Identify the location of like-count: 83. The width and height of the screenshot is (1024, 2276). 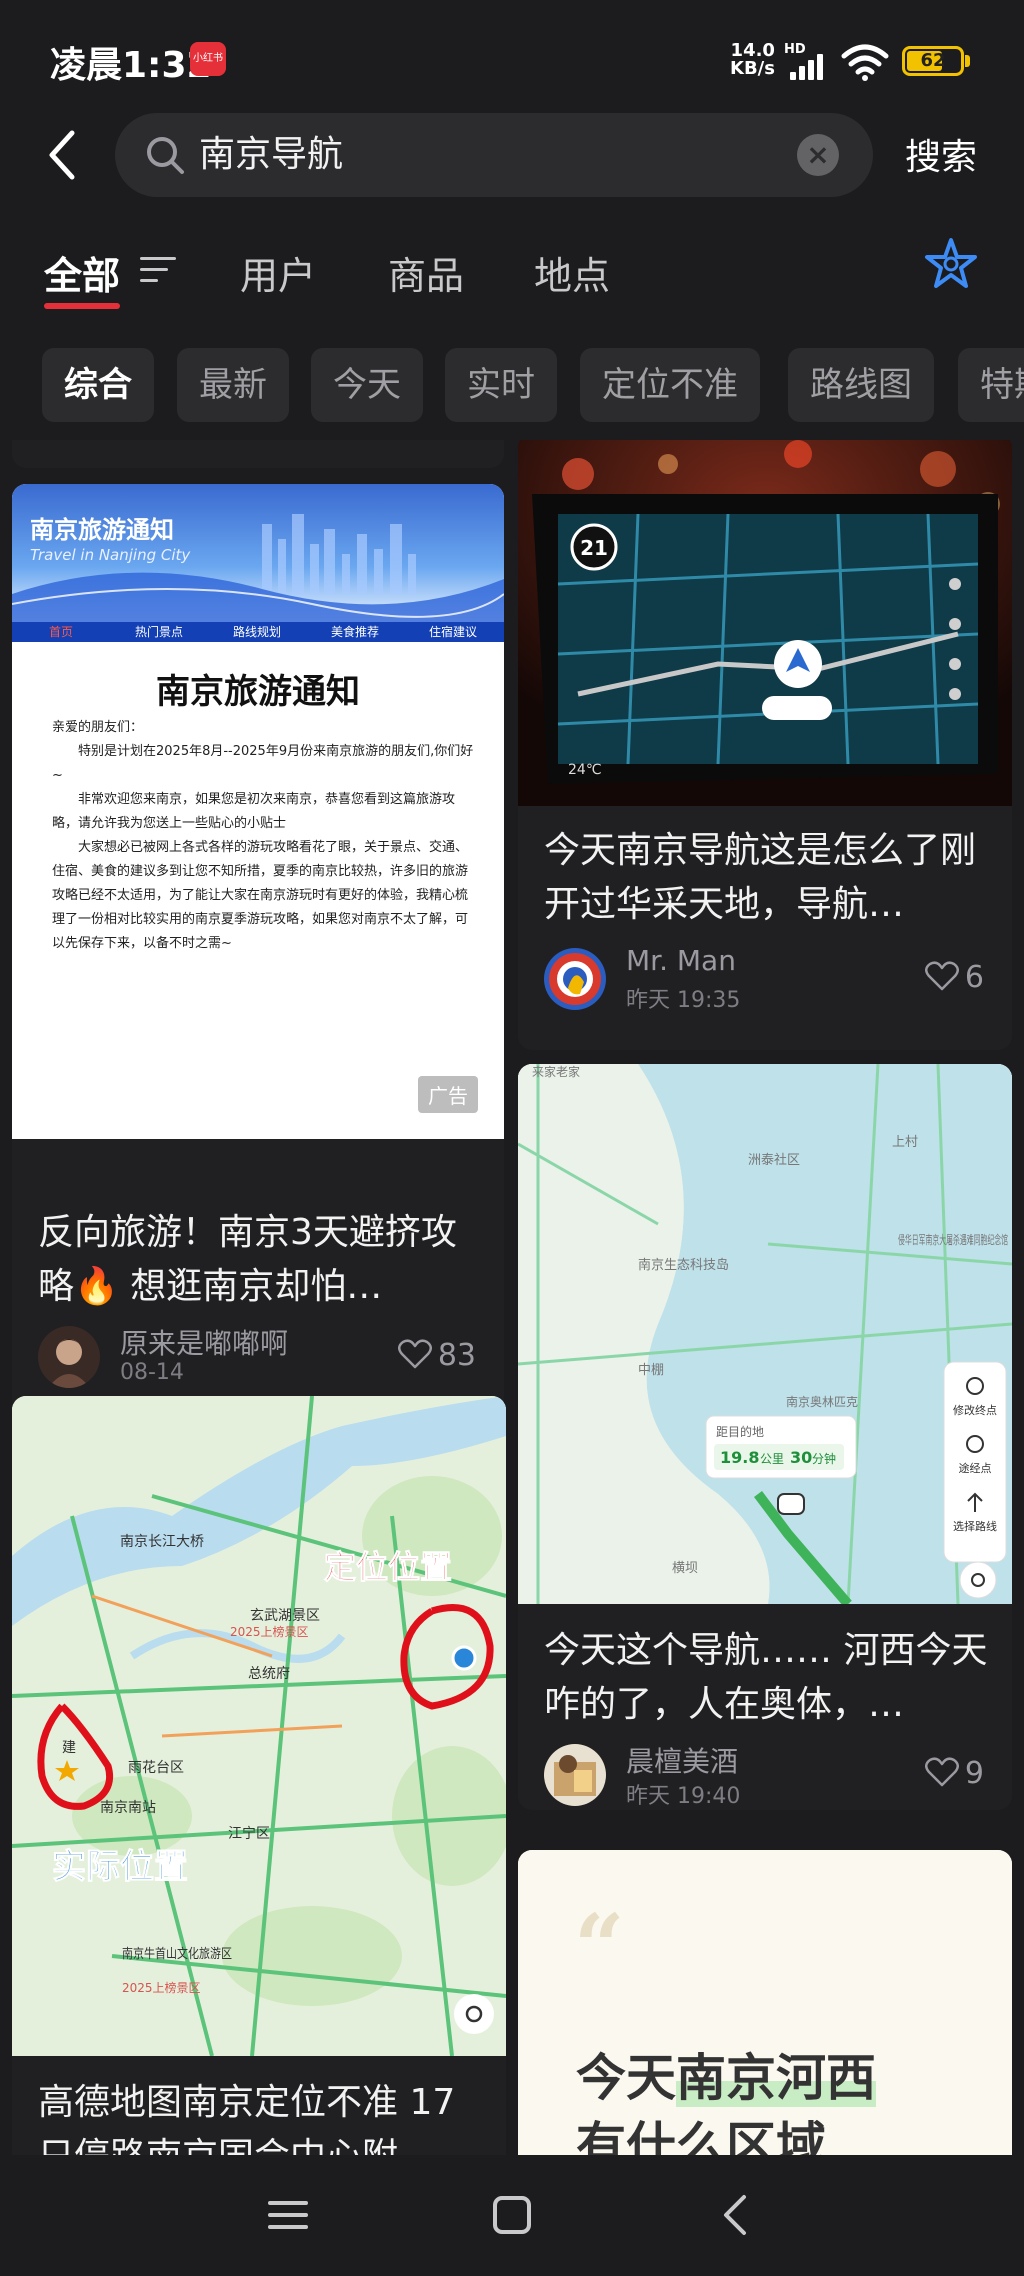
(436, 1355).